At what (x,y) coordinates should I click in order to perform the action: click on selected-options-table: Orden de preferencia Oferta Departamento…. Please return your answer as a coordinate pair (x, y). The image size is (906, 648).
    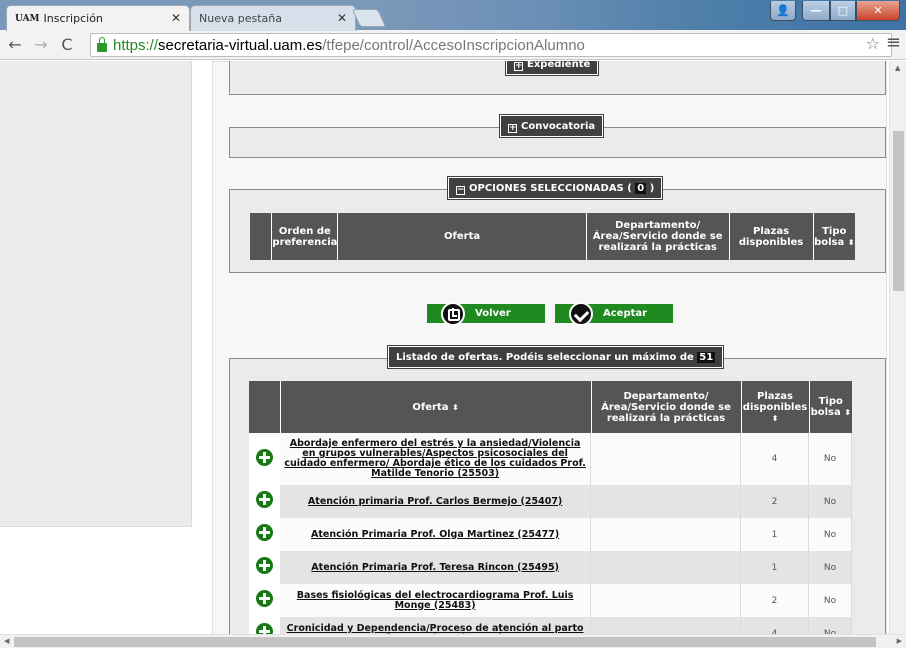
    Looking at the image, I should click on (552, 236).